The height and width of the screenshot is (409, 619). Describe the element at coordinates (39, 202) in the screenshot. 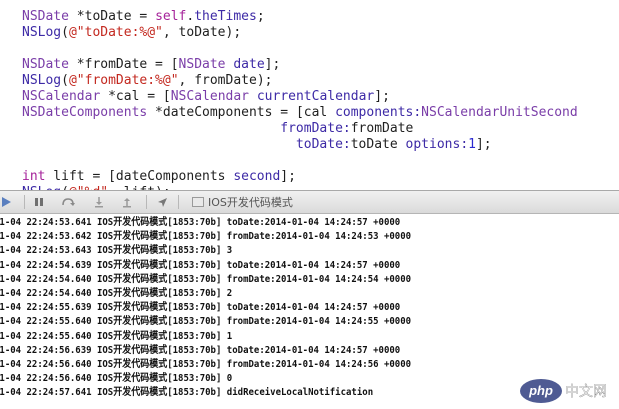

I see `pause-icon` at that location.